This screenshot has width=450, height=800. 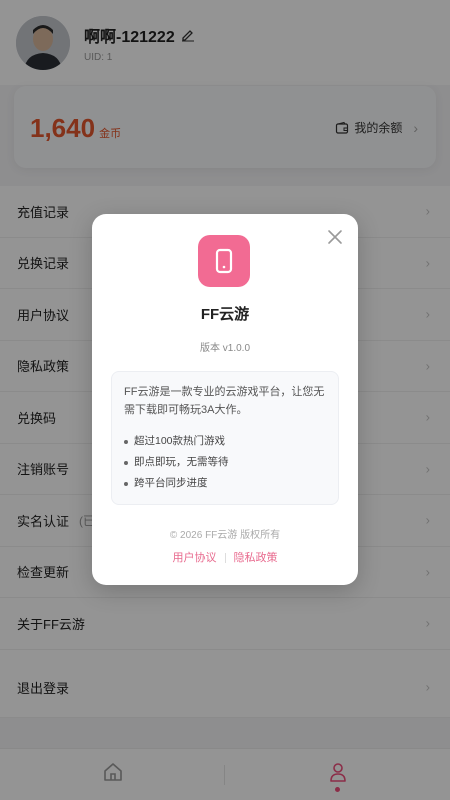 What do you see at coordinates (224, 261) in the screenshot?
I see `app-icon` at bounding box center [224, 261].